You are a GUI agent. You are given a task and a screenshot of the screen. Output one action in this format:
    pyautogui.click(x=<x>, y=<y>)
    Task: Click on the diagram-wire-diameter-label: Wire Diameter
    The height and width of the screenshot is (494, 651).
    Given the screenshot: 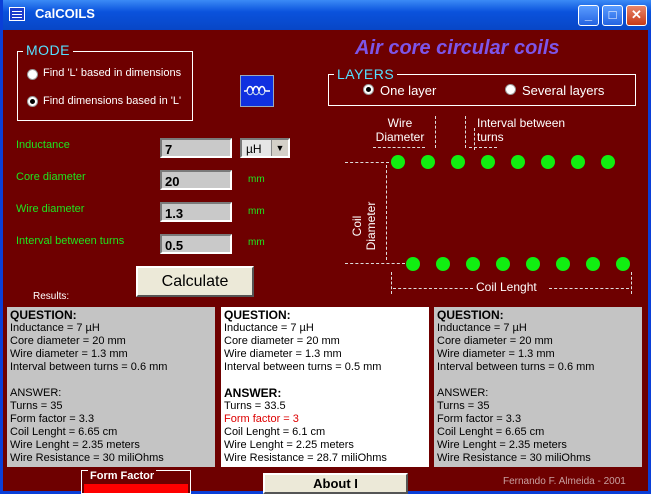 What is the action you would take?
    pyautogui.click(x=400, y=130)
    